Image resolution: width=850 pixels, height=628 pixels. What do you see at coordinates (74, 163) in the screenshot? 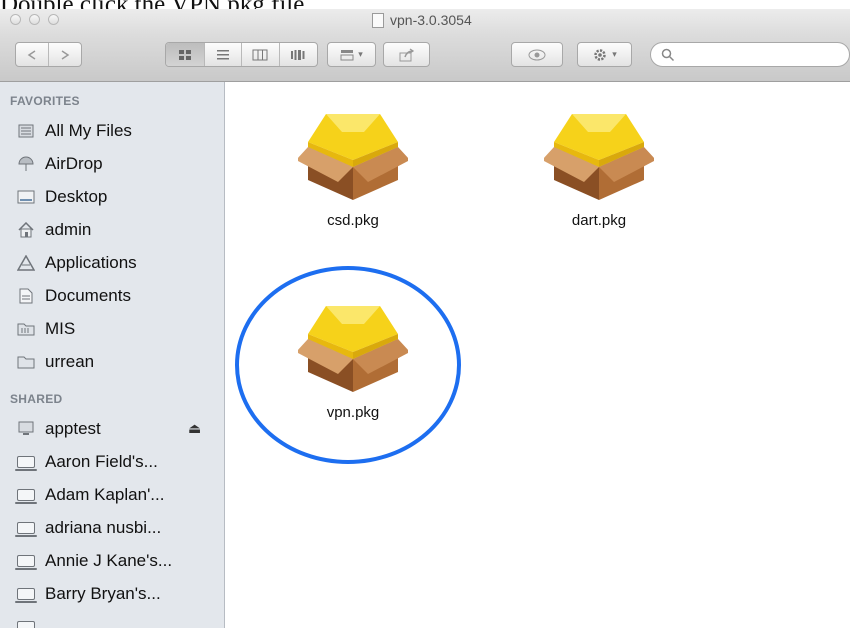
I see `sidebar-item-label: AirDrop` at bounding box center [74, 163].